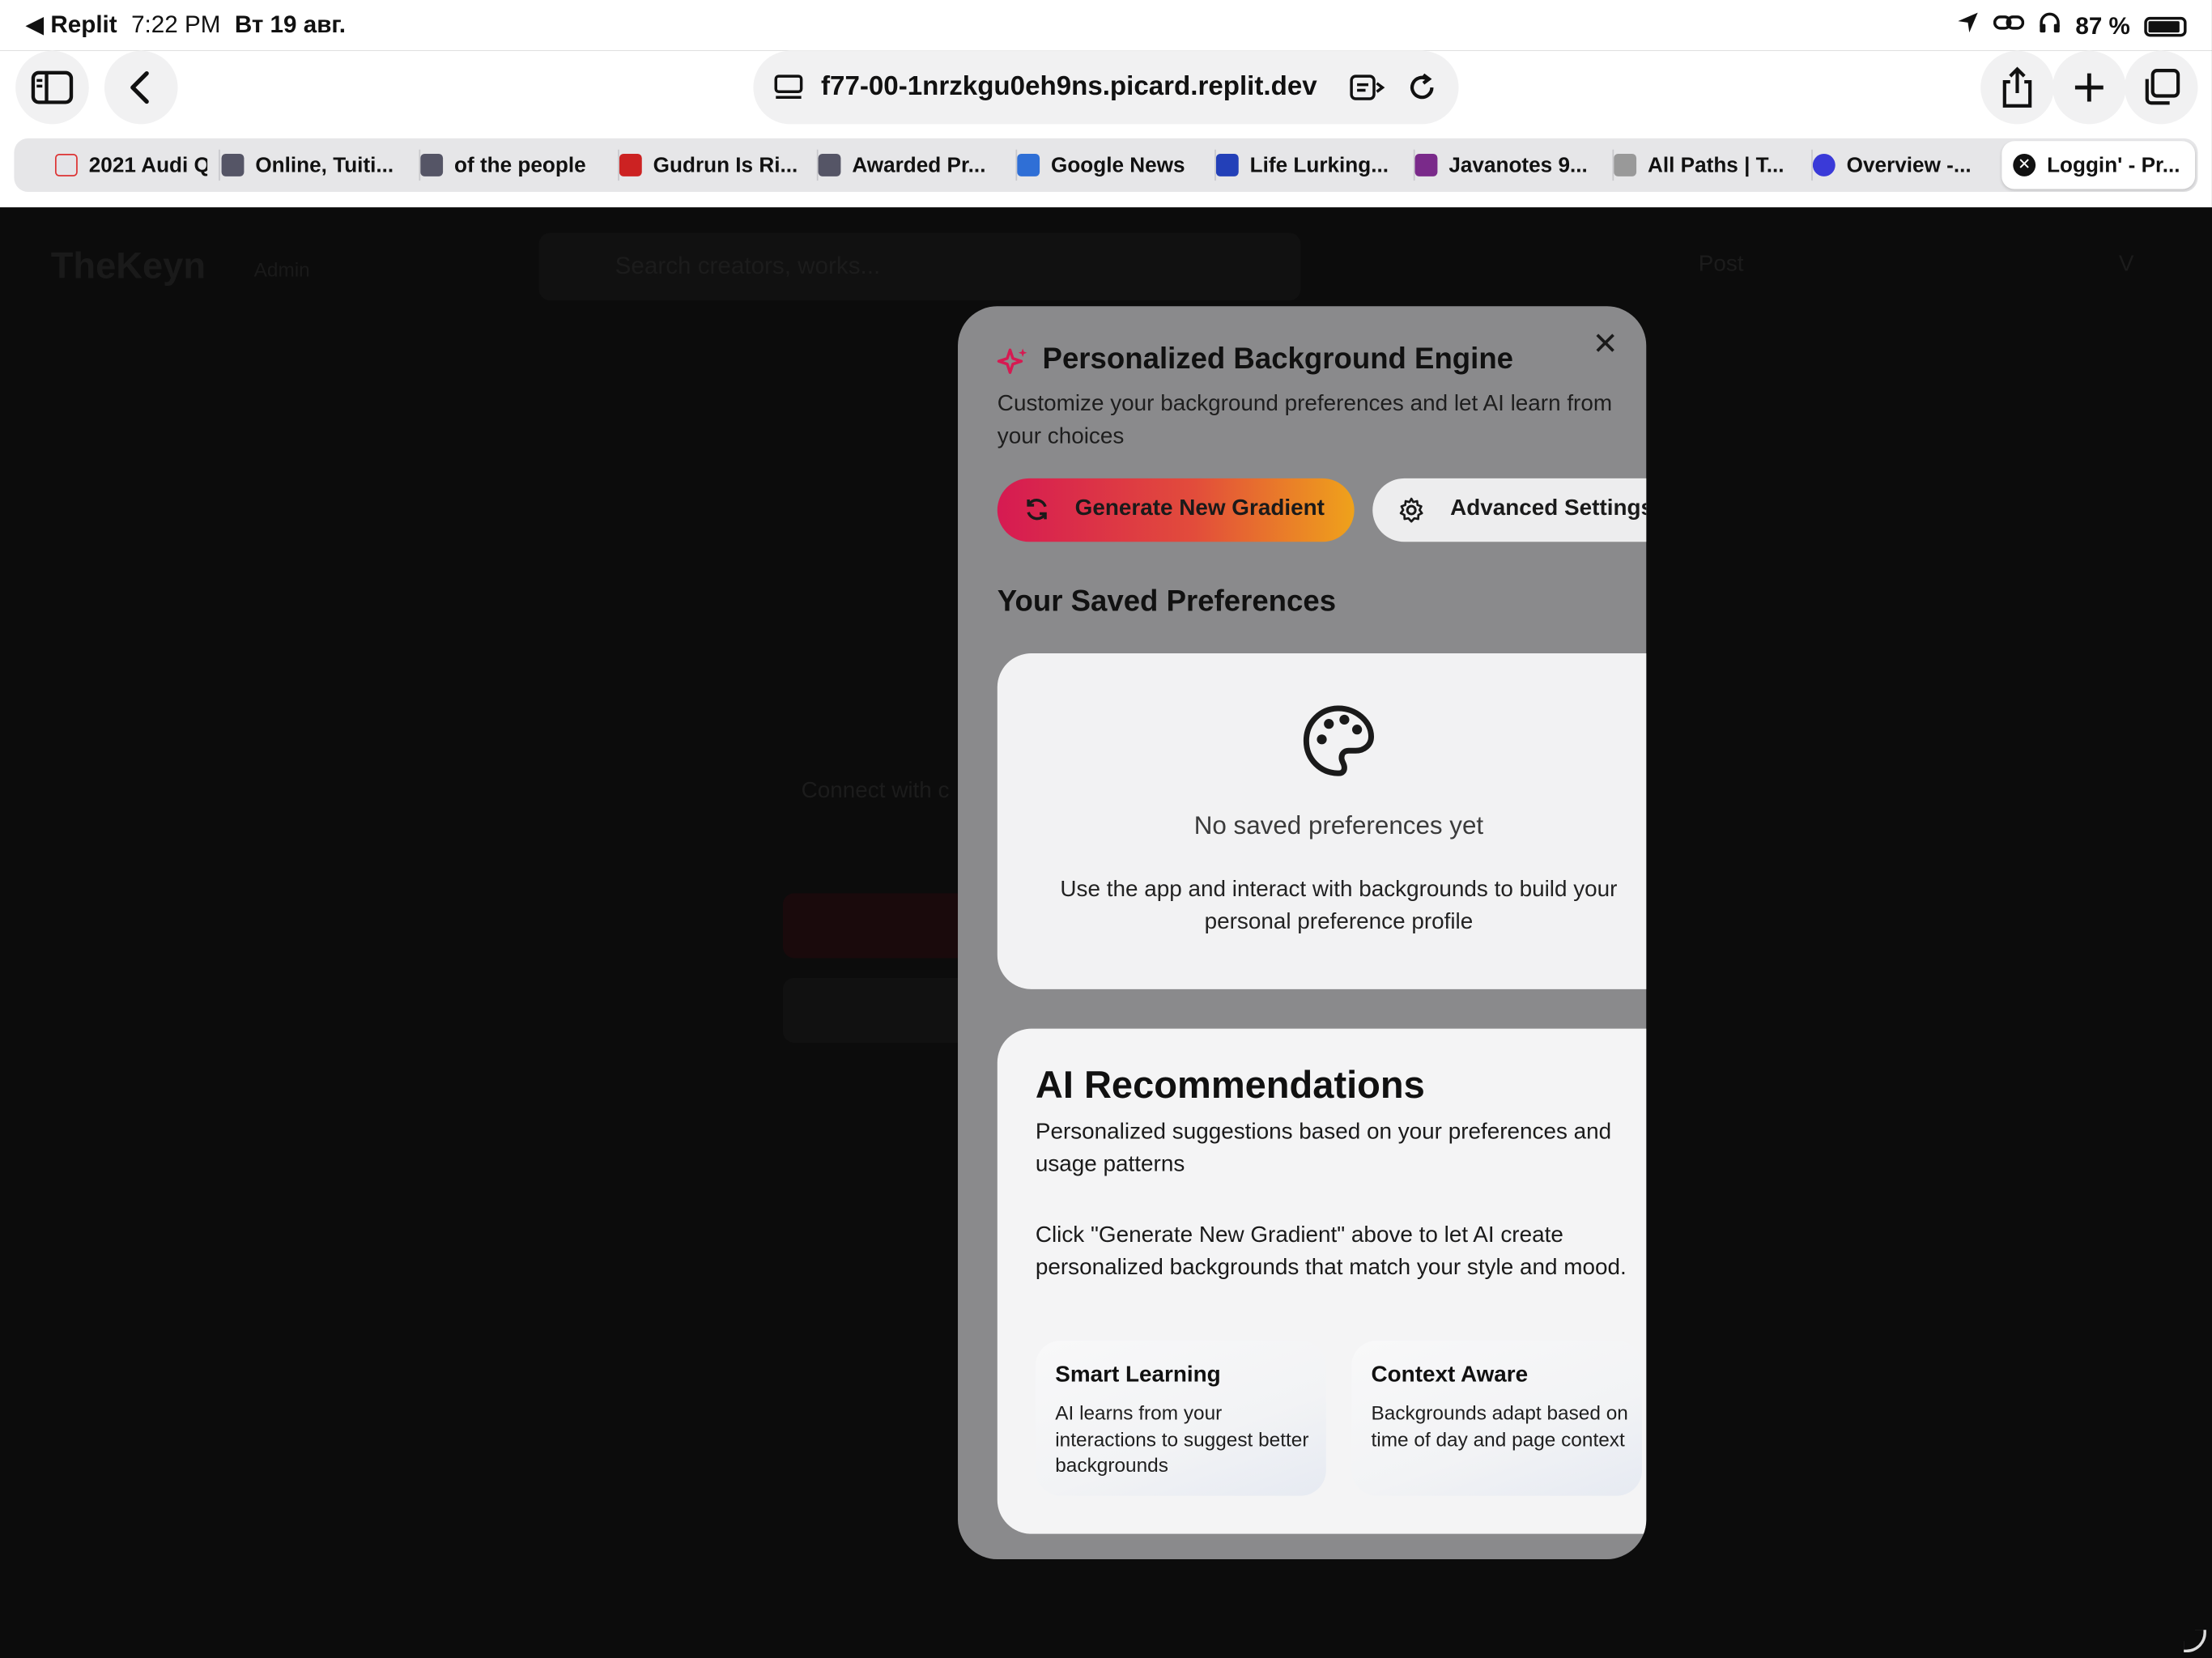 This screenshot has height=1658, width=2212. Describe the element at coordinates (2009, 26) in the screenshot. I see `link-icon` at that location.